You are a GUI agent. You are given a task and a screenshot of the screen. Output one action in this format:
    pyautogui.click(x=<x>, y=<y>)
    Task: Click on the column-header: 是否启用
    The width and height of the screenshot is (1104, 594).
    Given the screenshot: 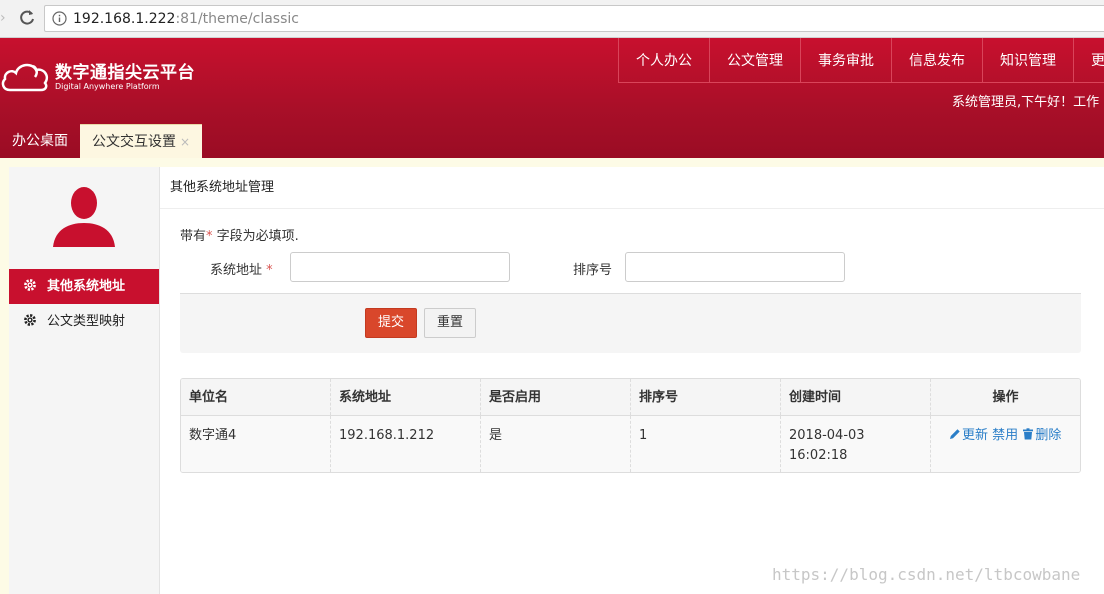 What is the action you would take?
    pyautogui.click(x=556, y=397)
    